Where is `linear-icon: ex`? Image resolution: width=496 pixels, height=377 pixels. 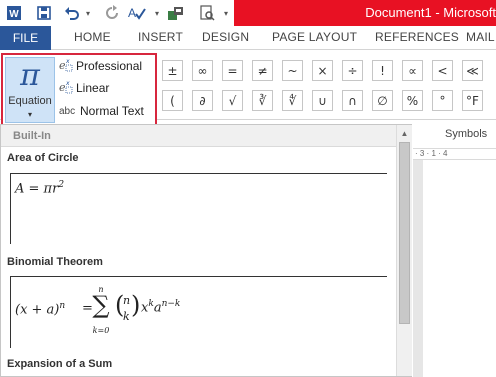
linear-icon: ex is located at coordinates (67, 88).